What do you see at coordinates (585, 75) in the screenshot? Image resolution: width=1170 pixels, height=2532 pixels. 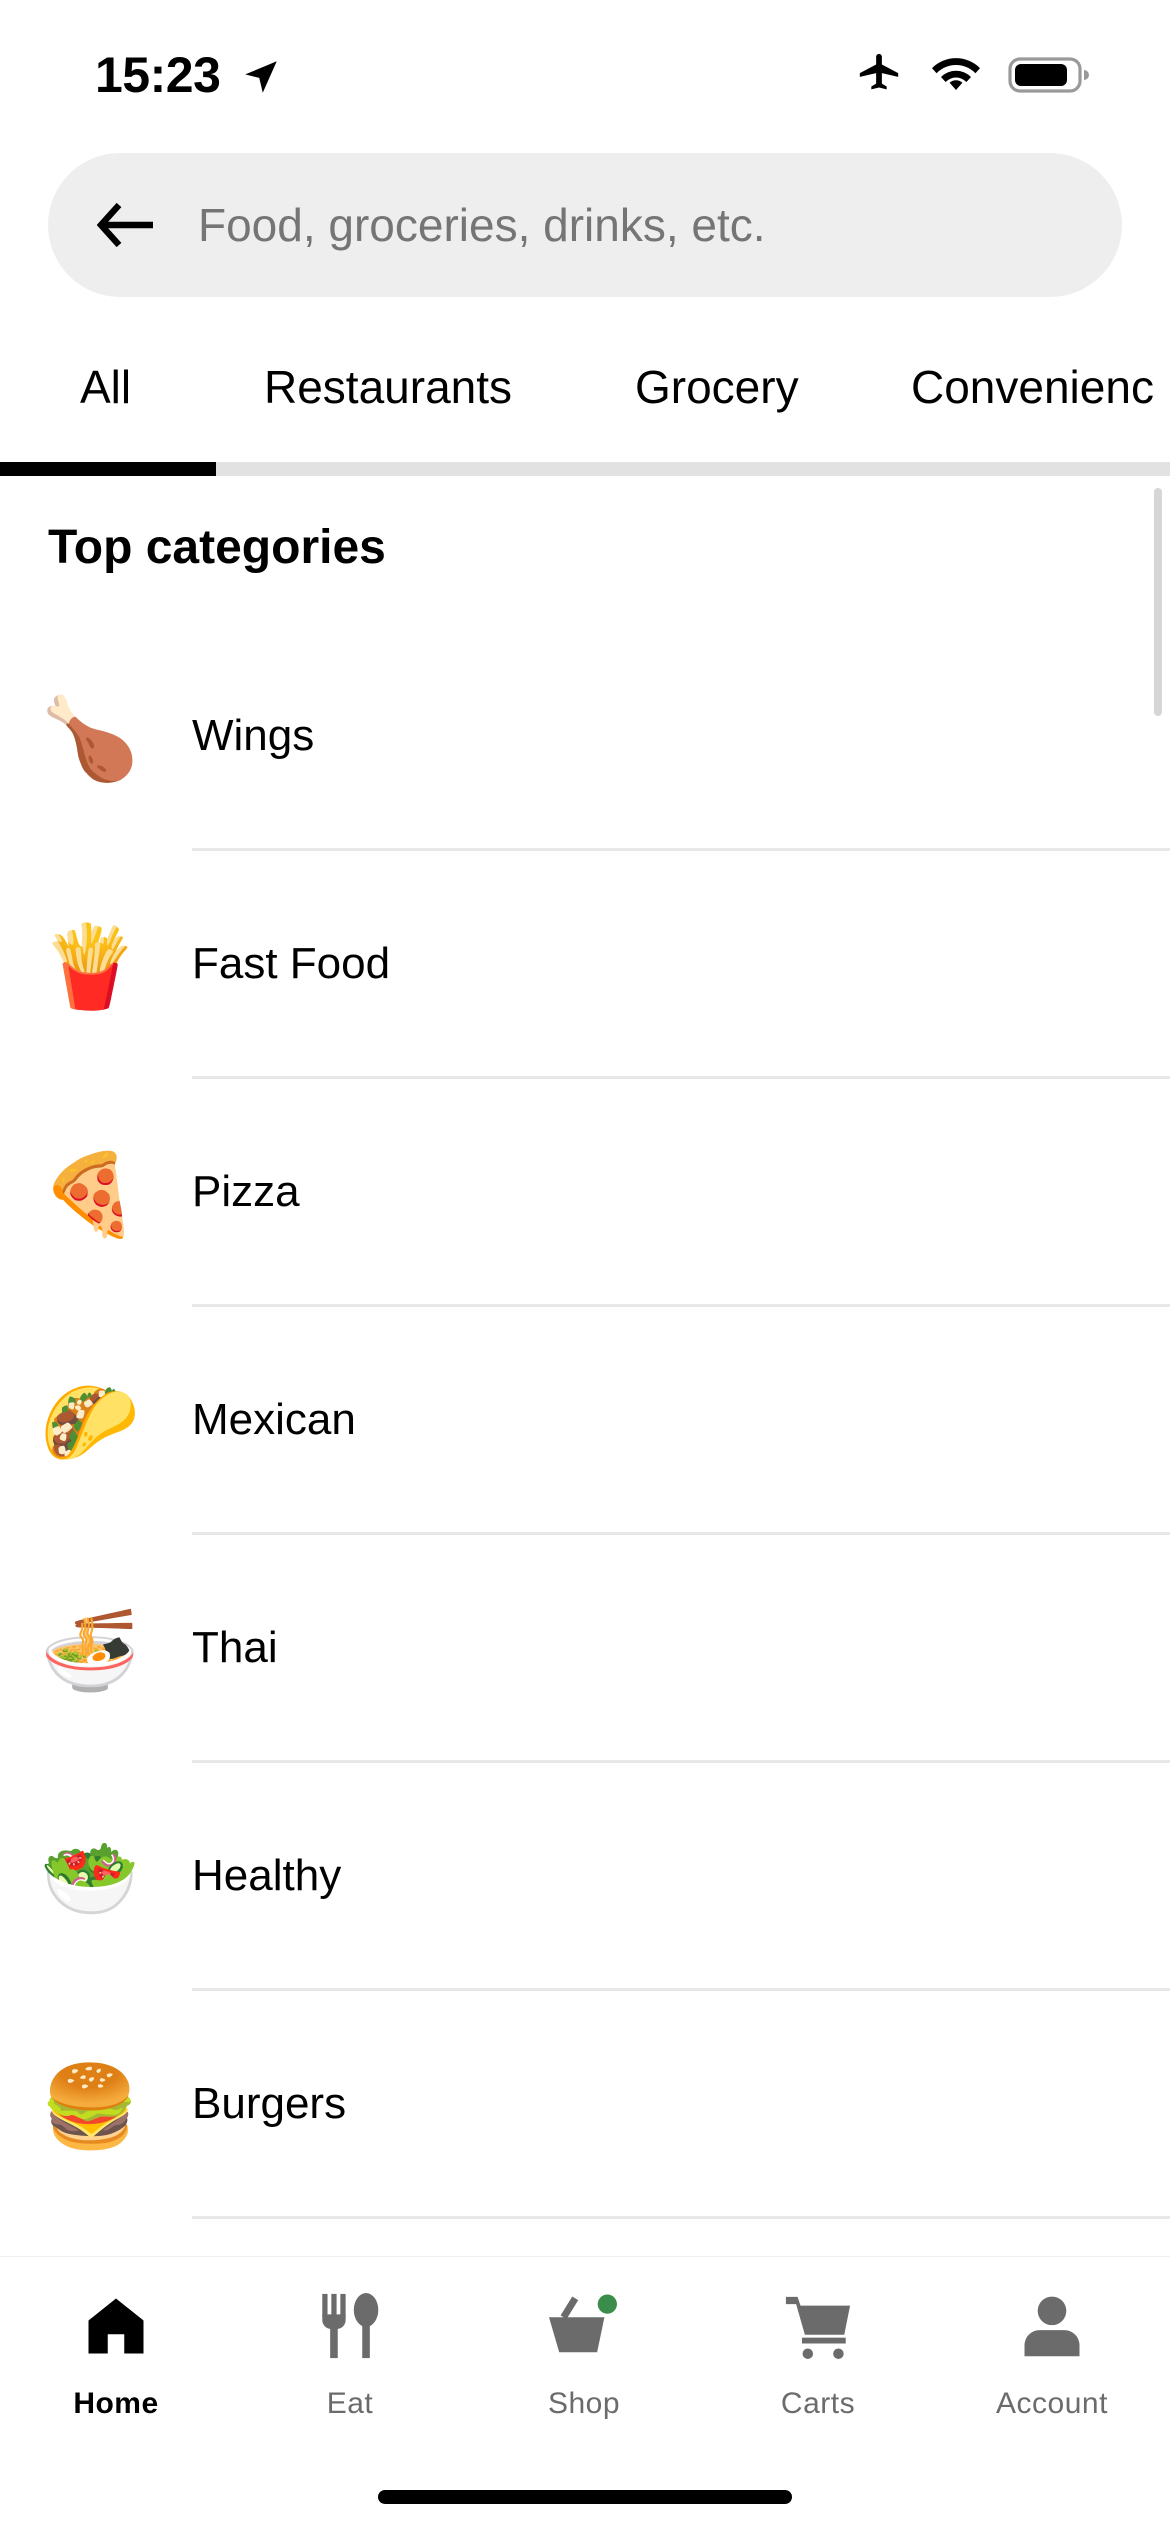 I see `status-bar: 15:23` at bounding box center [585, 75].